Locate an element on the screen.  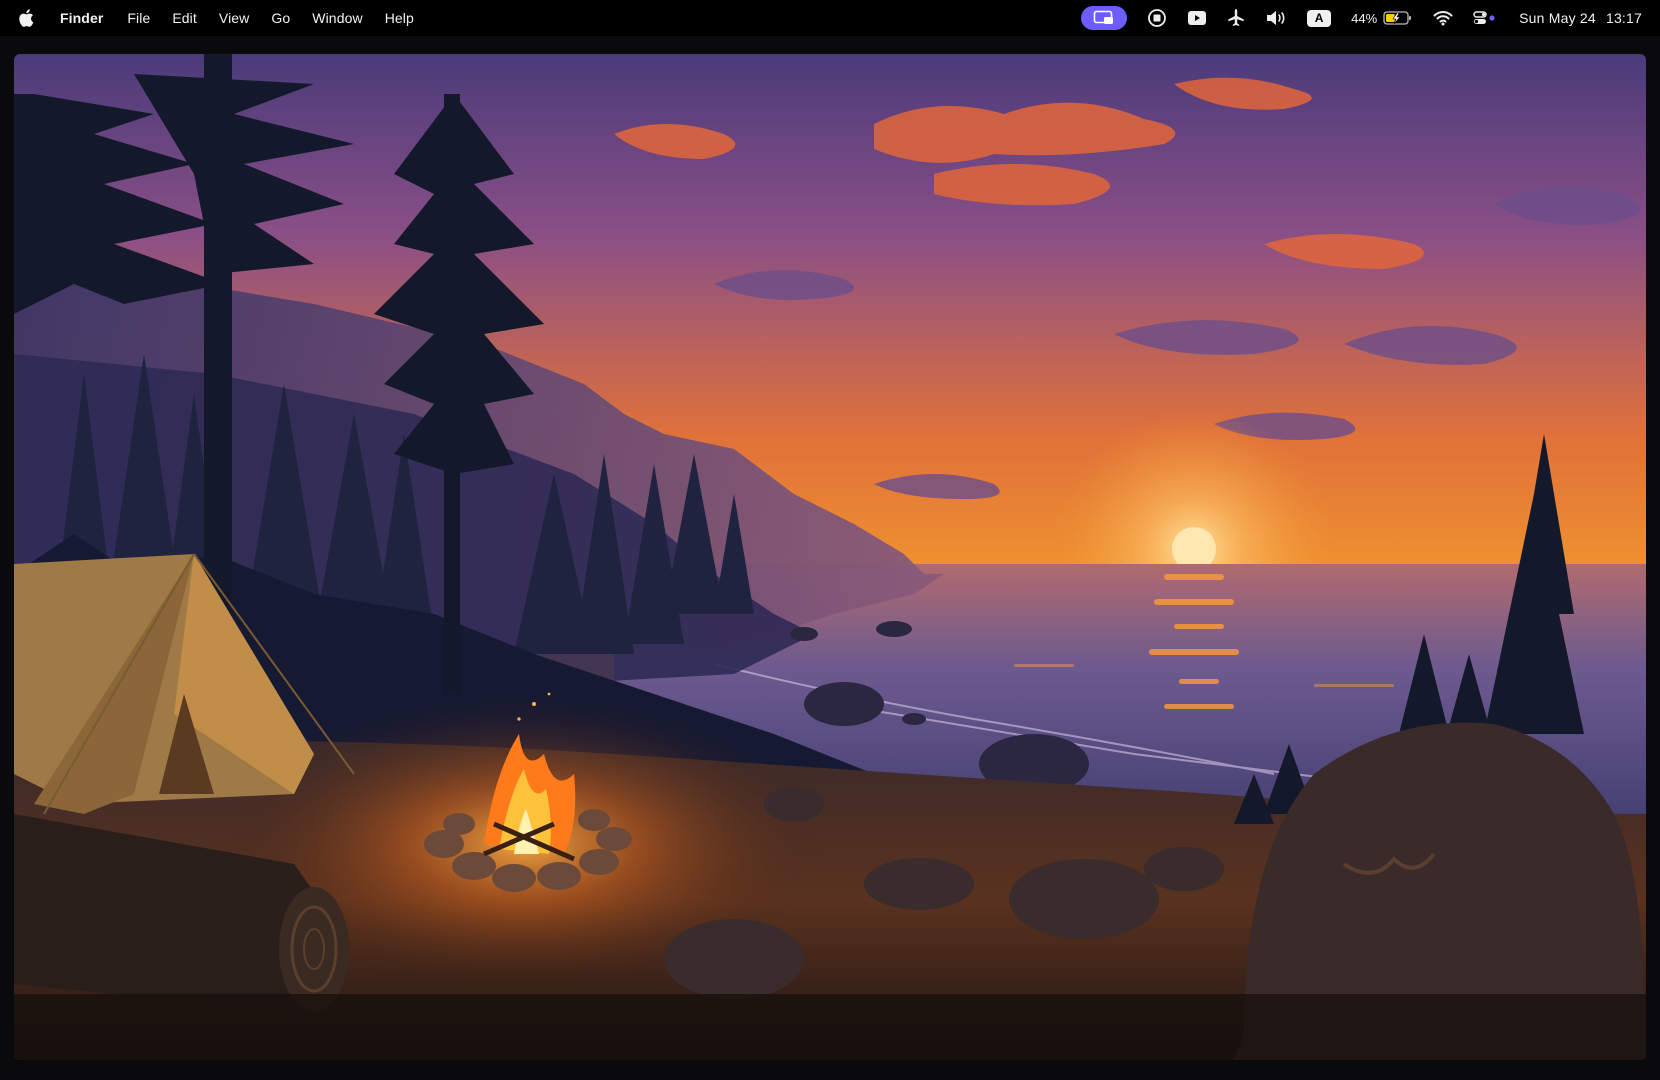
input-source-icon: A is located at coordinates (1319, 18).